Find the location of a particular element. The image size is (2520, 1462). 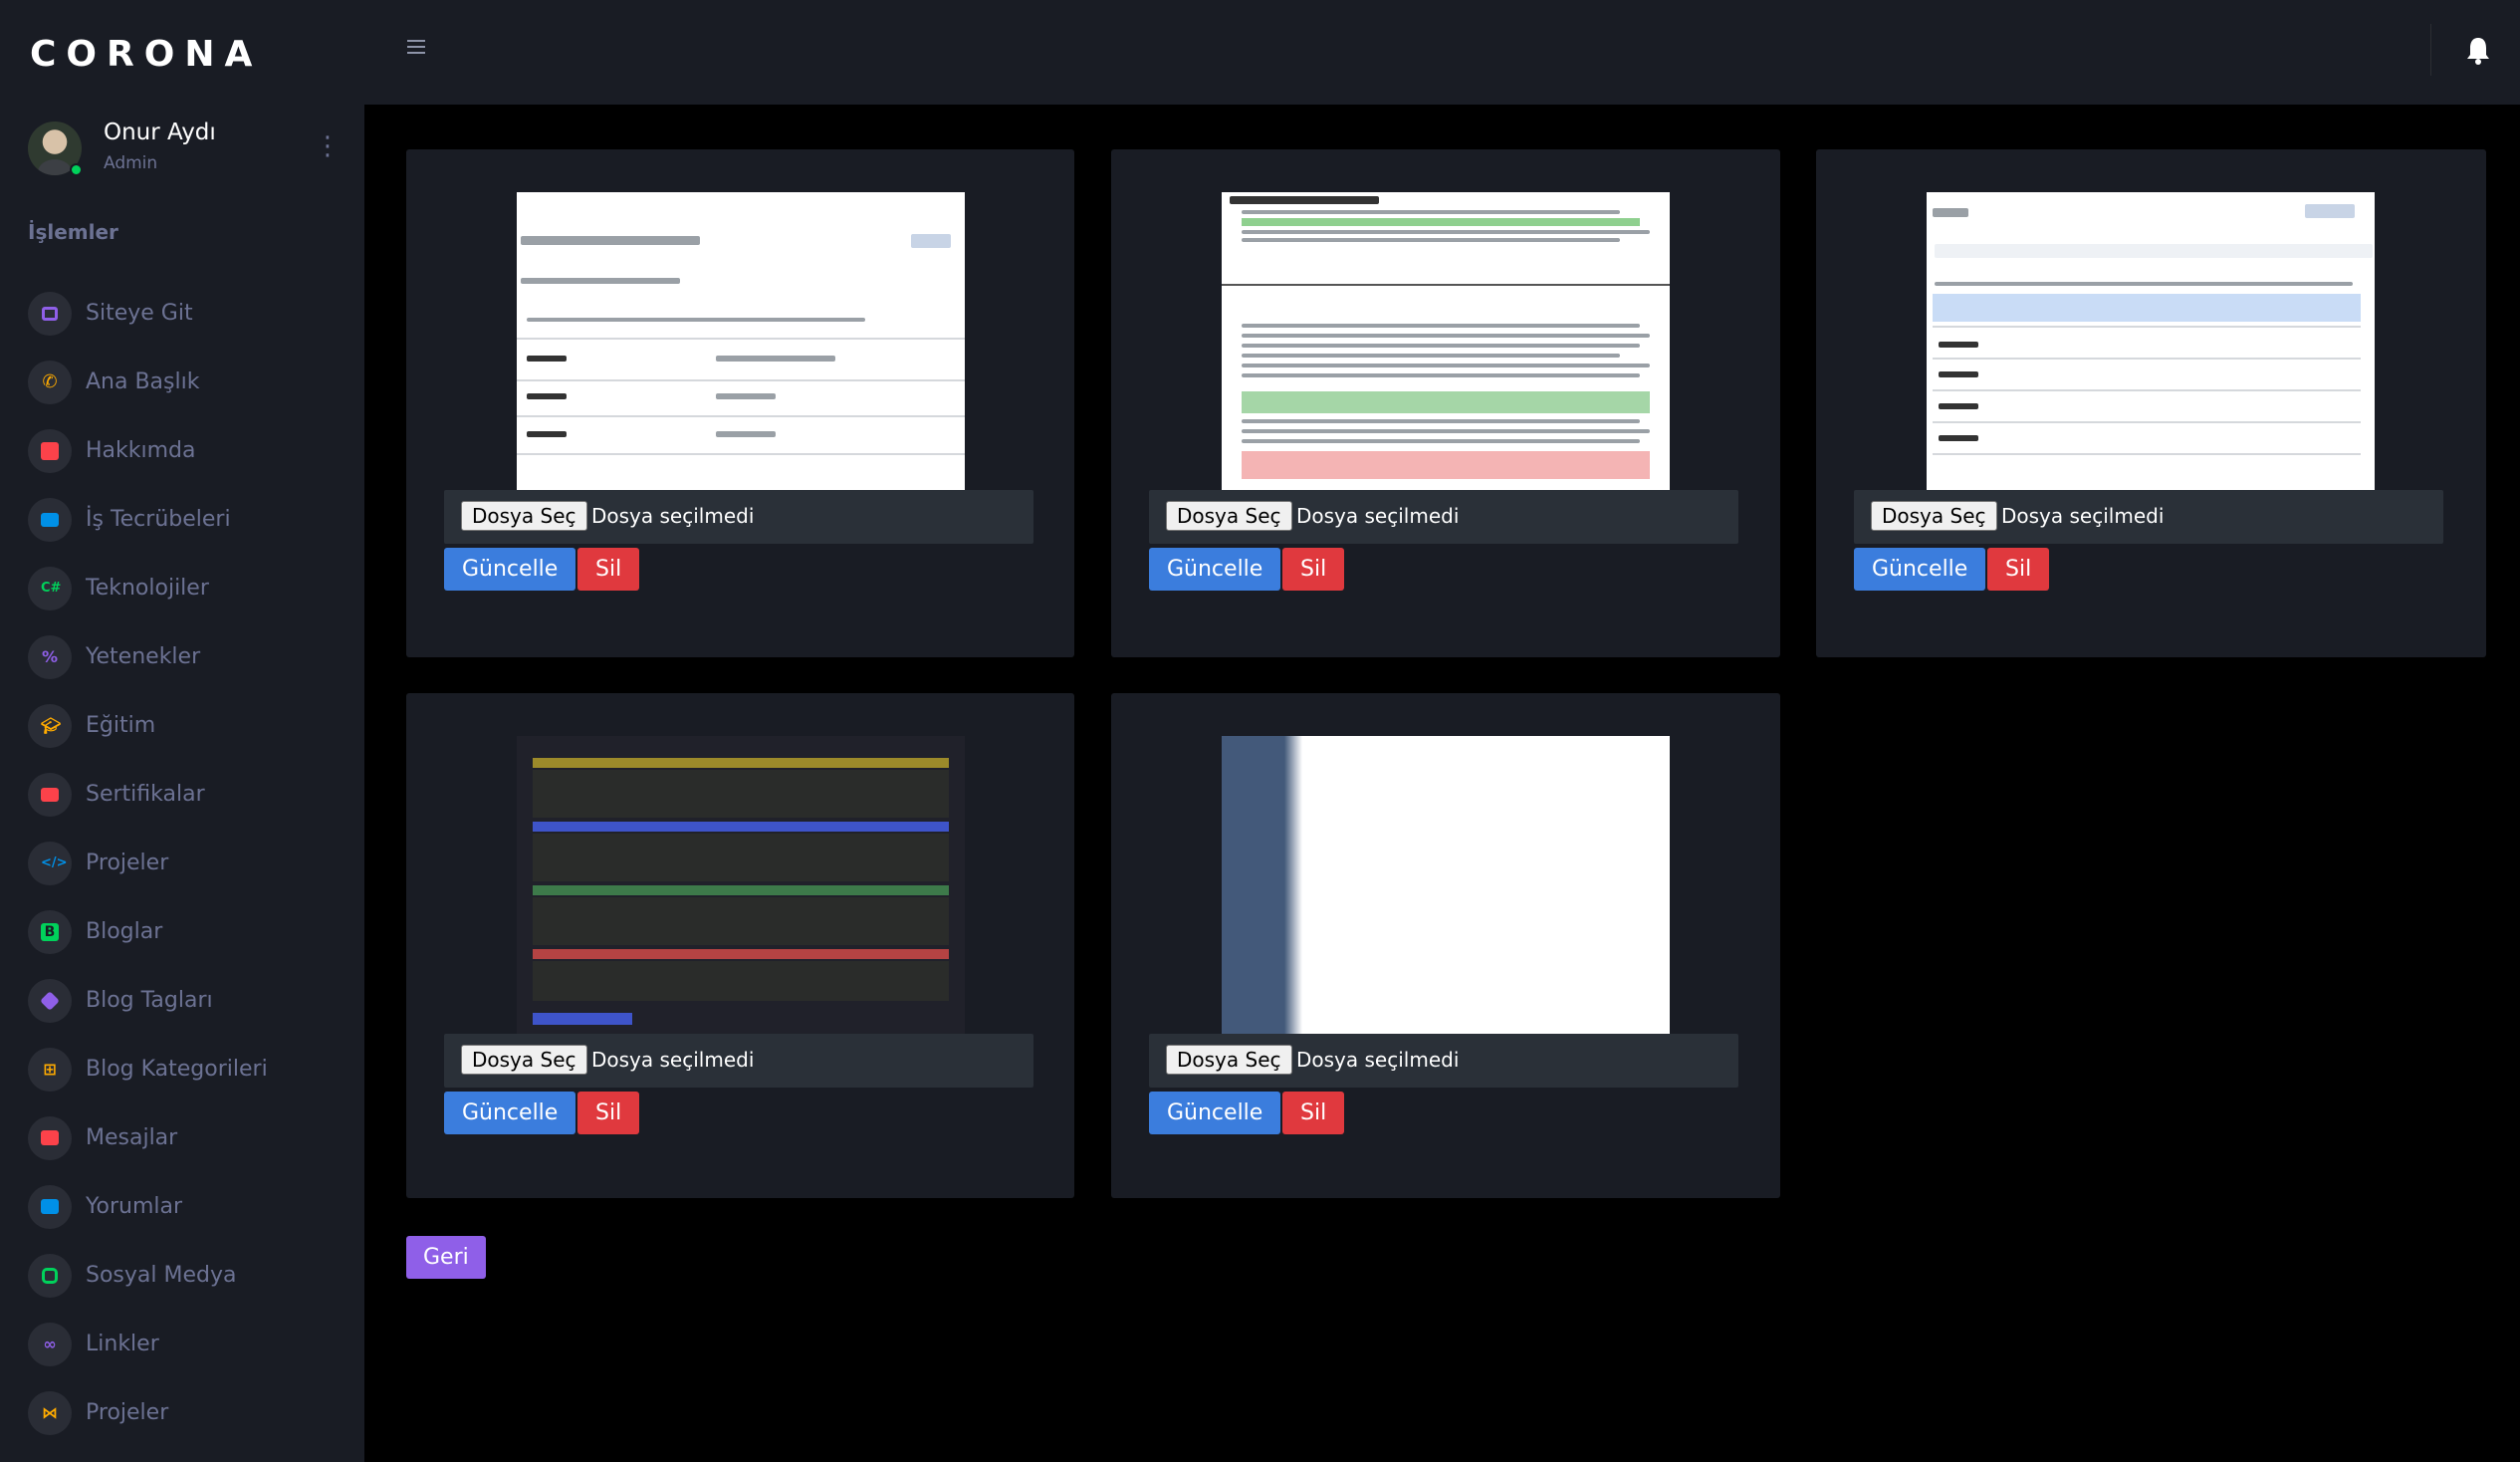

sidebar-item-yorumlar: Yorumlar is located at coordinates (187, 1206).